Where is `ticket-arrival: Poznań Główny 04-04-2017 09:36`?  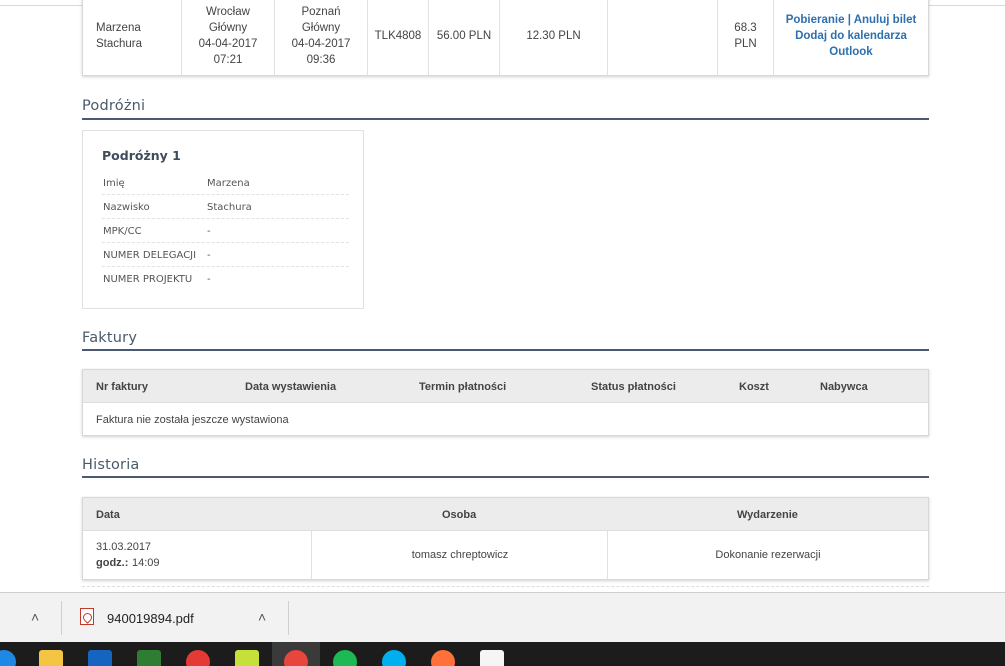 ticket-arrival: Poznań Główny 04-04-2017 09:36 is located at coordinates (321, 37).